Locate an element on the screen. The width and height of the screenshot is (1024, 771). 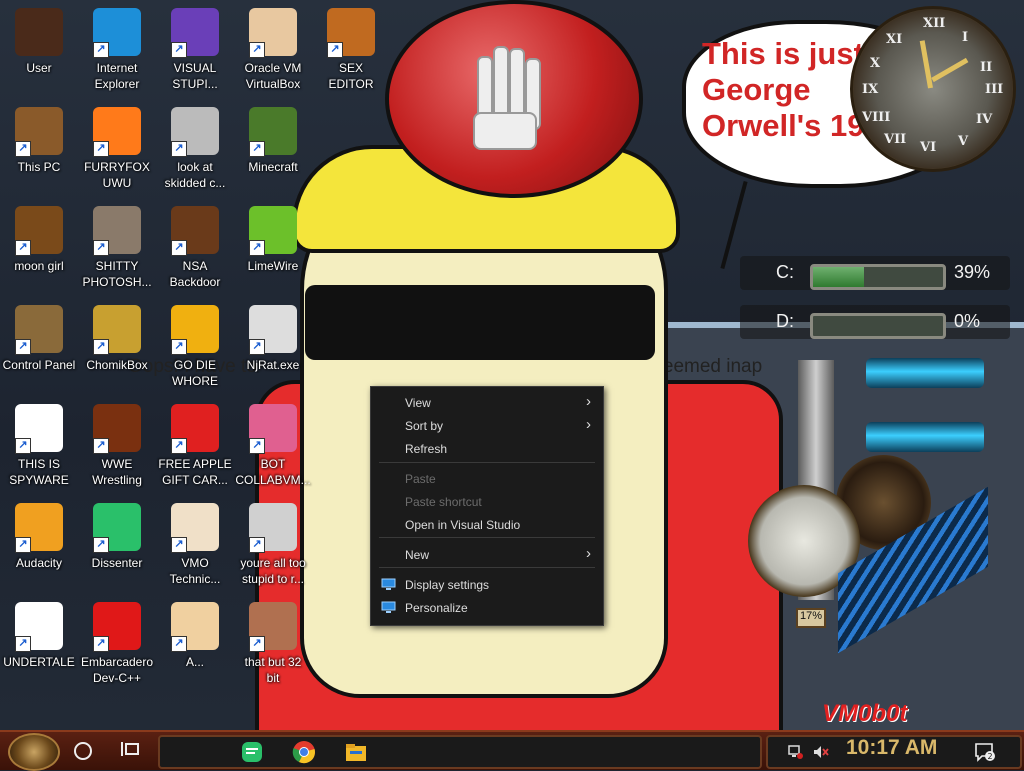
computer-icon: ↗ is located at coordinates (39, 132).